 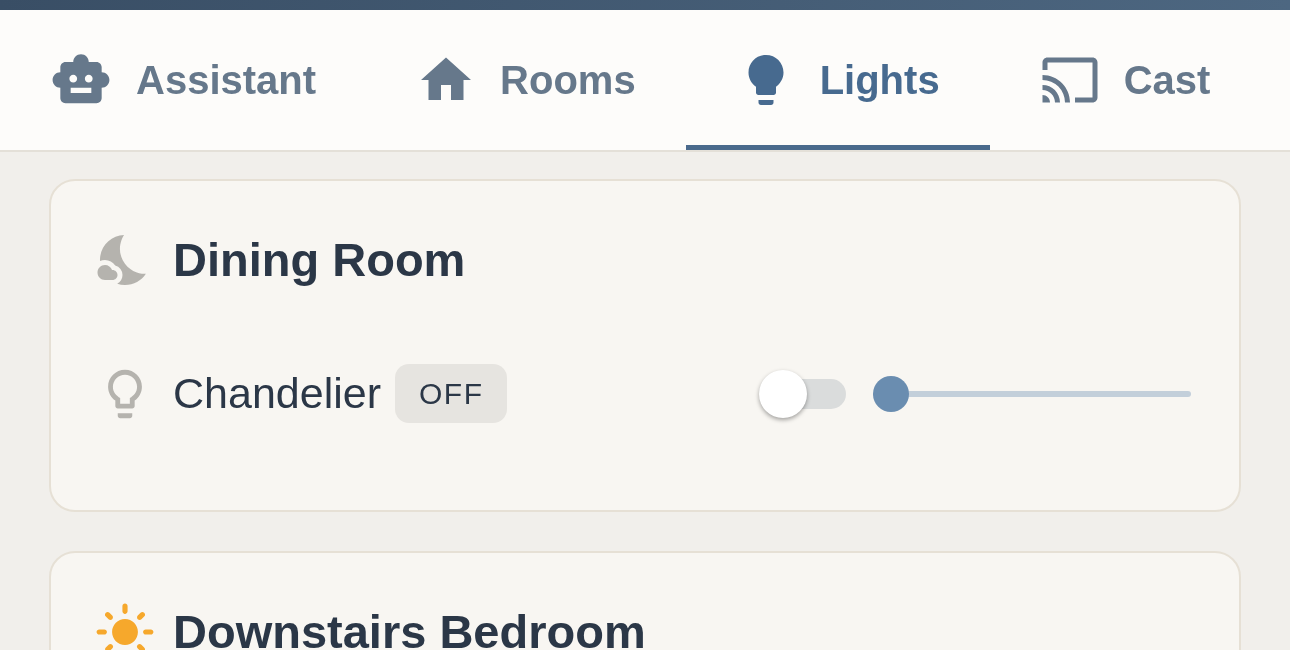 I want to click on brightness-slider, so click(x=1032, y=393).